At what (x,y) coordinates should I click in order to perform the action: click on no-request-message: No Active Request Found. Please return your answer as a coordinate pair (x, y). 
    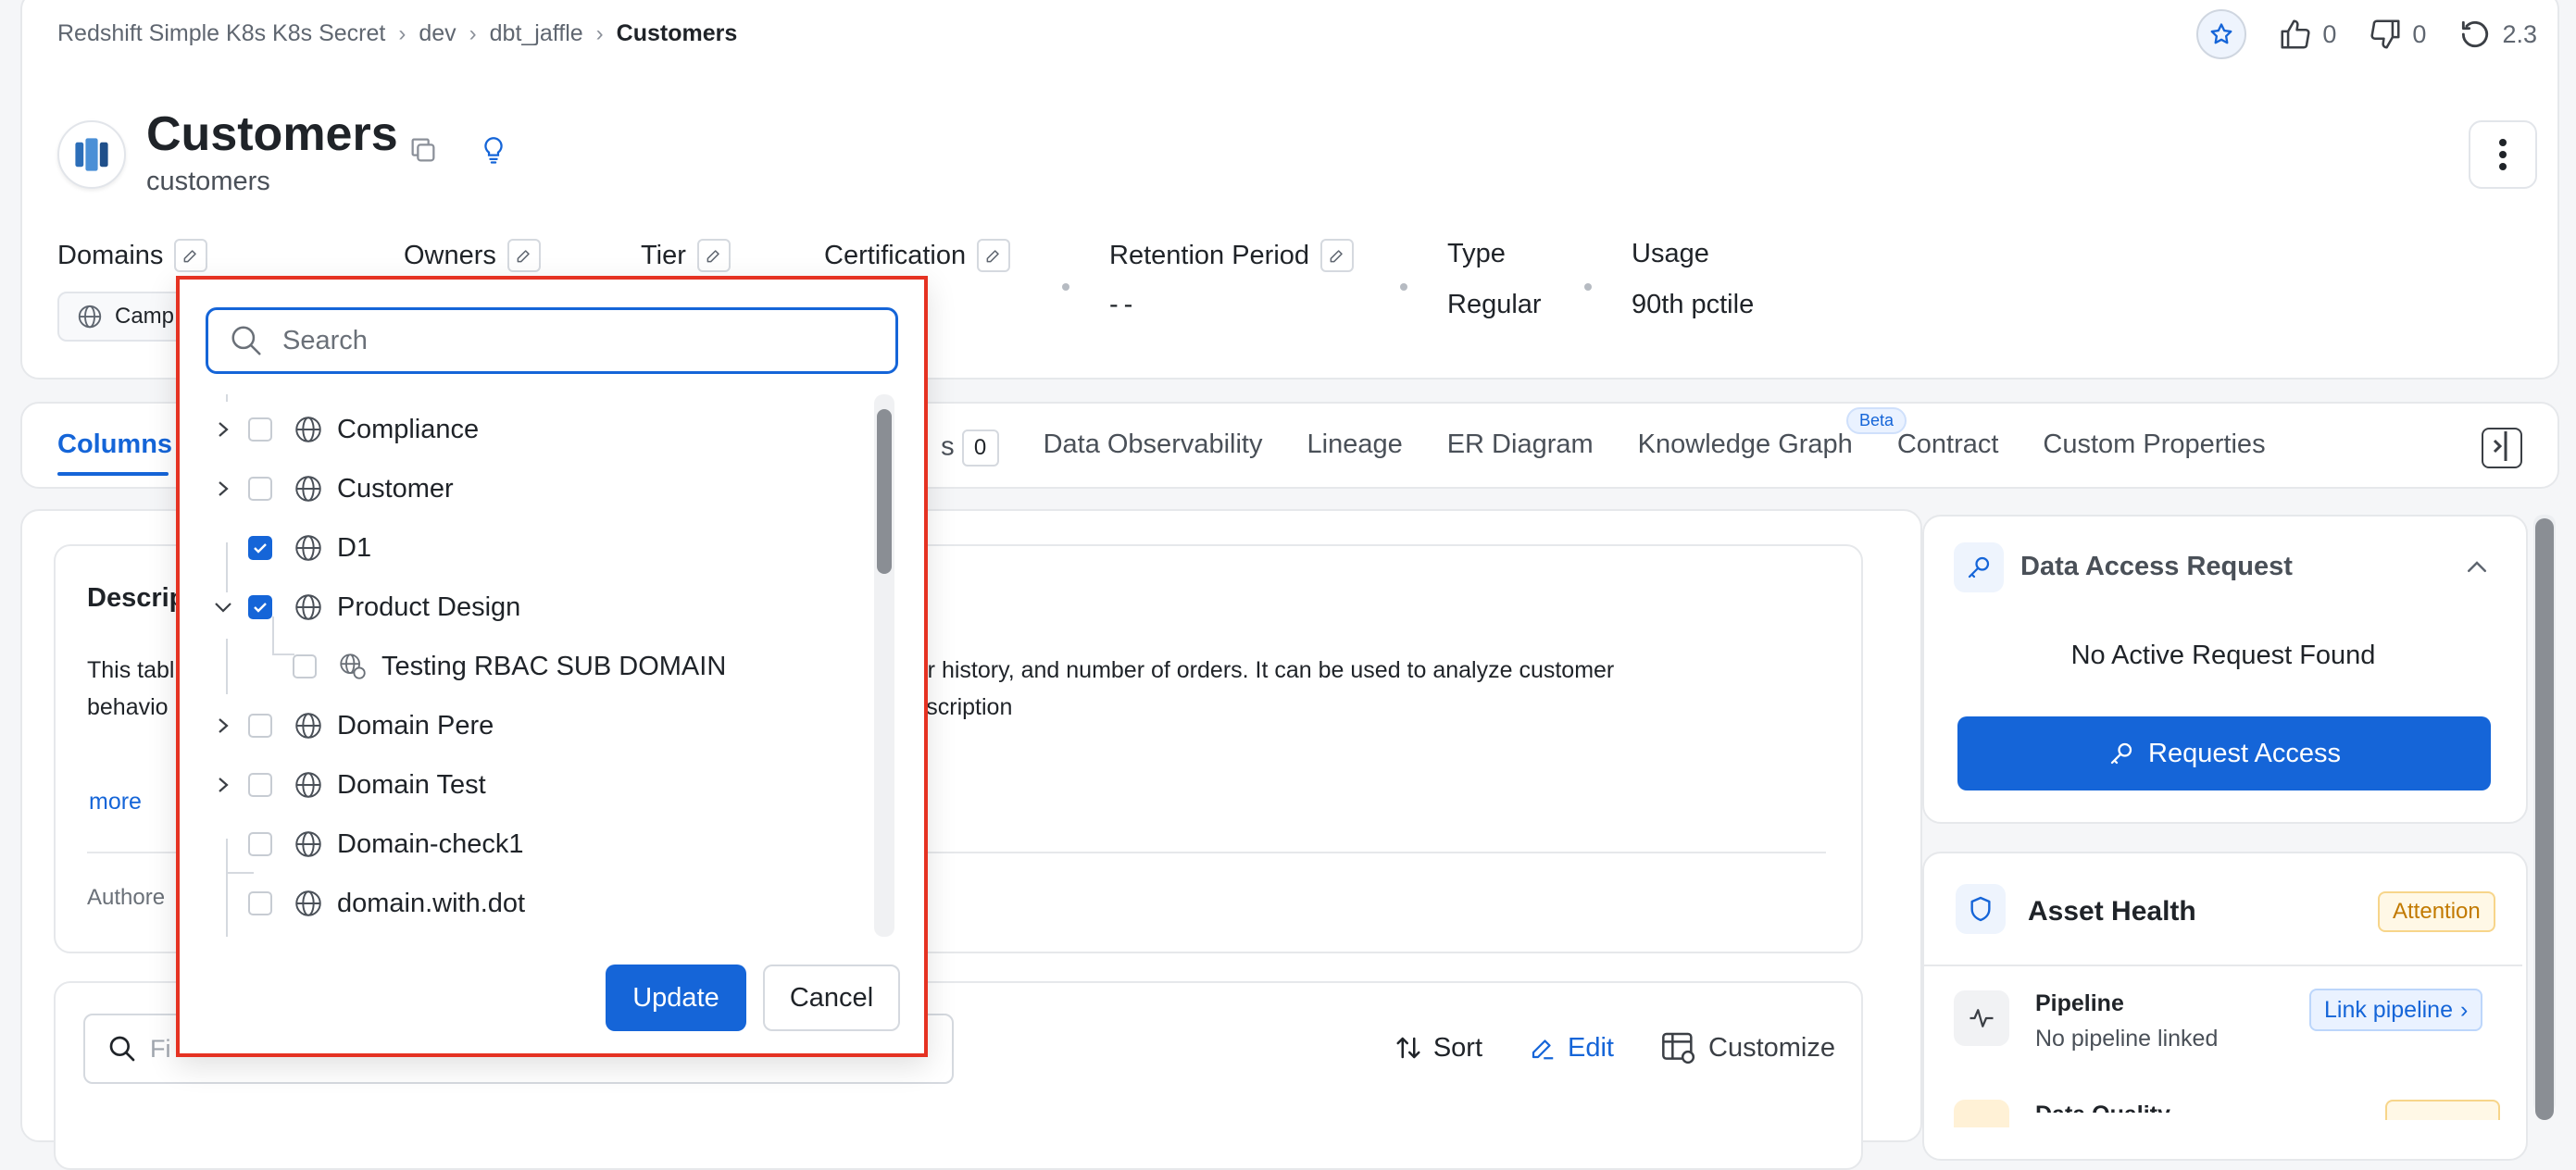
    Looking at the image, I should click on (2223, 655).